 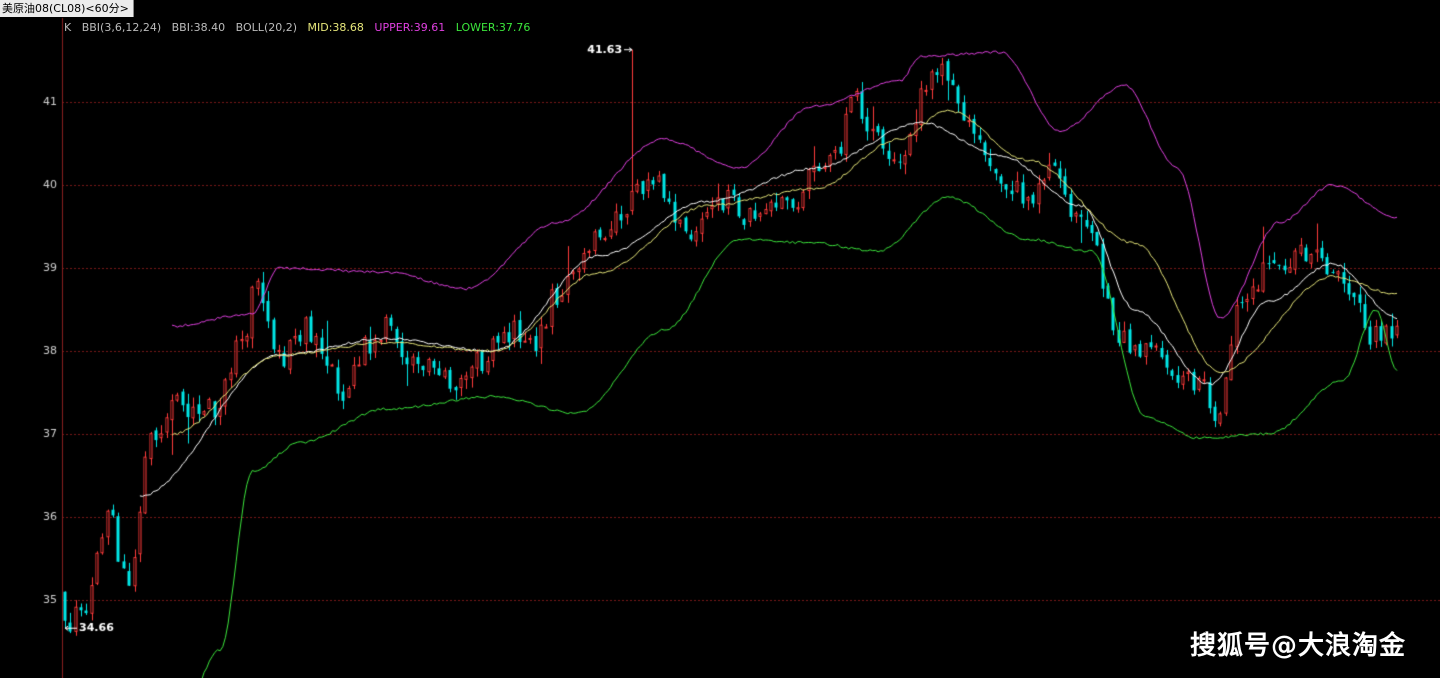 I want to click on legend-lower-value: LOWER:37.76, so click(x=493, y=27).